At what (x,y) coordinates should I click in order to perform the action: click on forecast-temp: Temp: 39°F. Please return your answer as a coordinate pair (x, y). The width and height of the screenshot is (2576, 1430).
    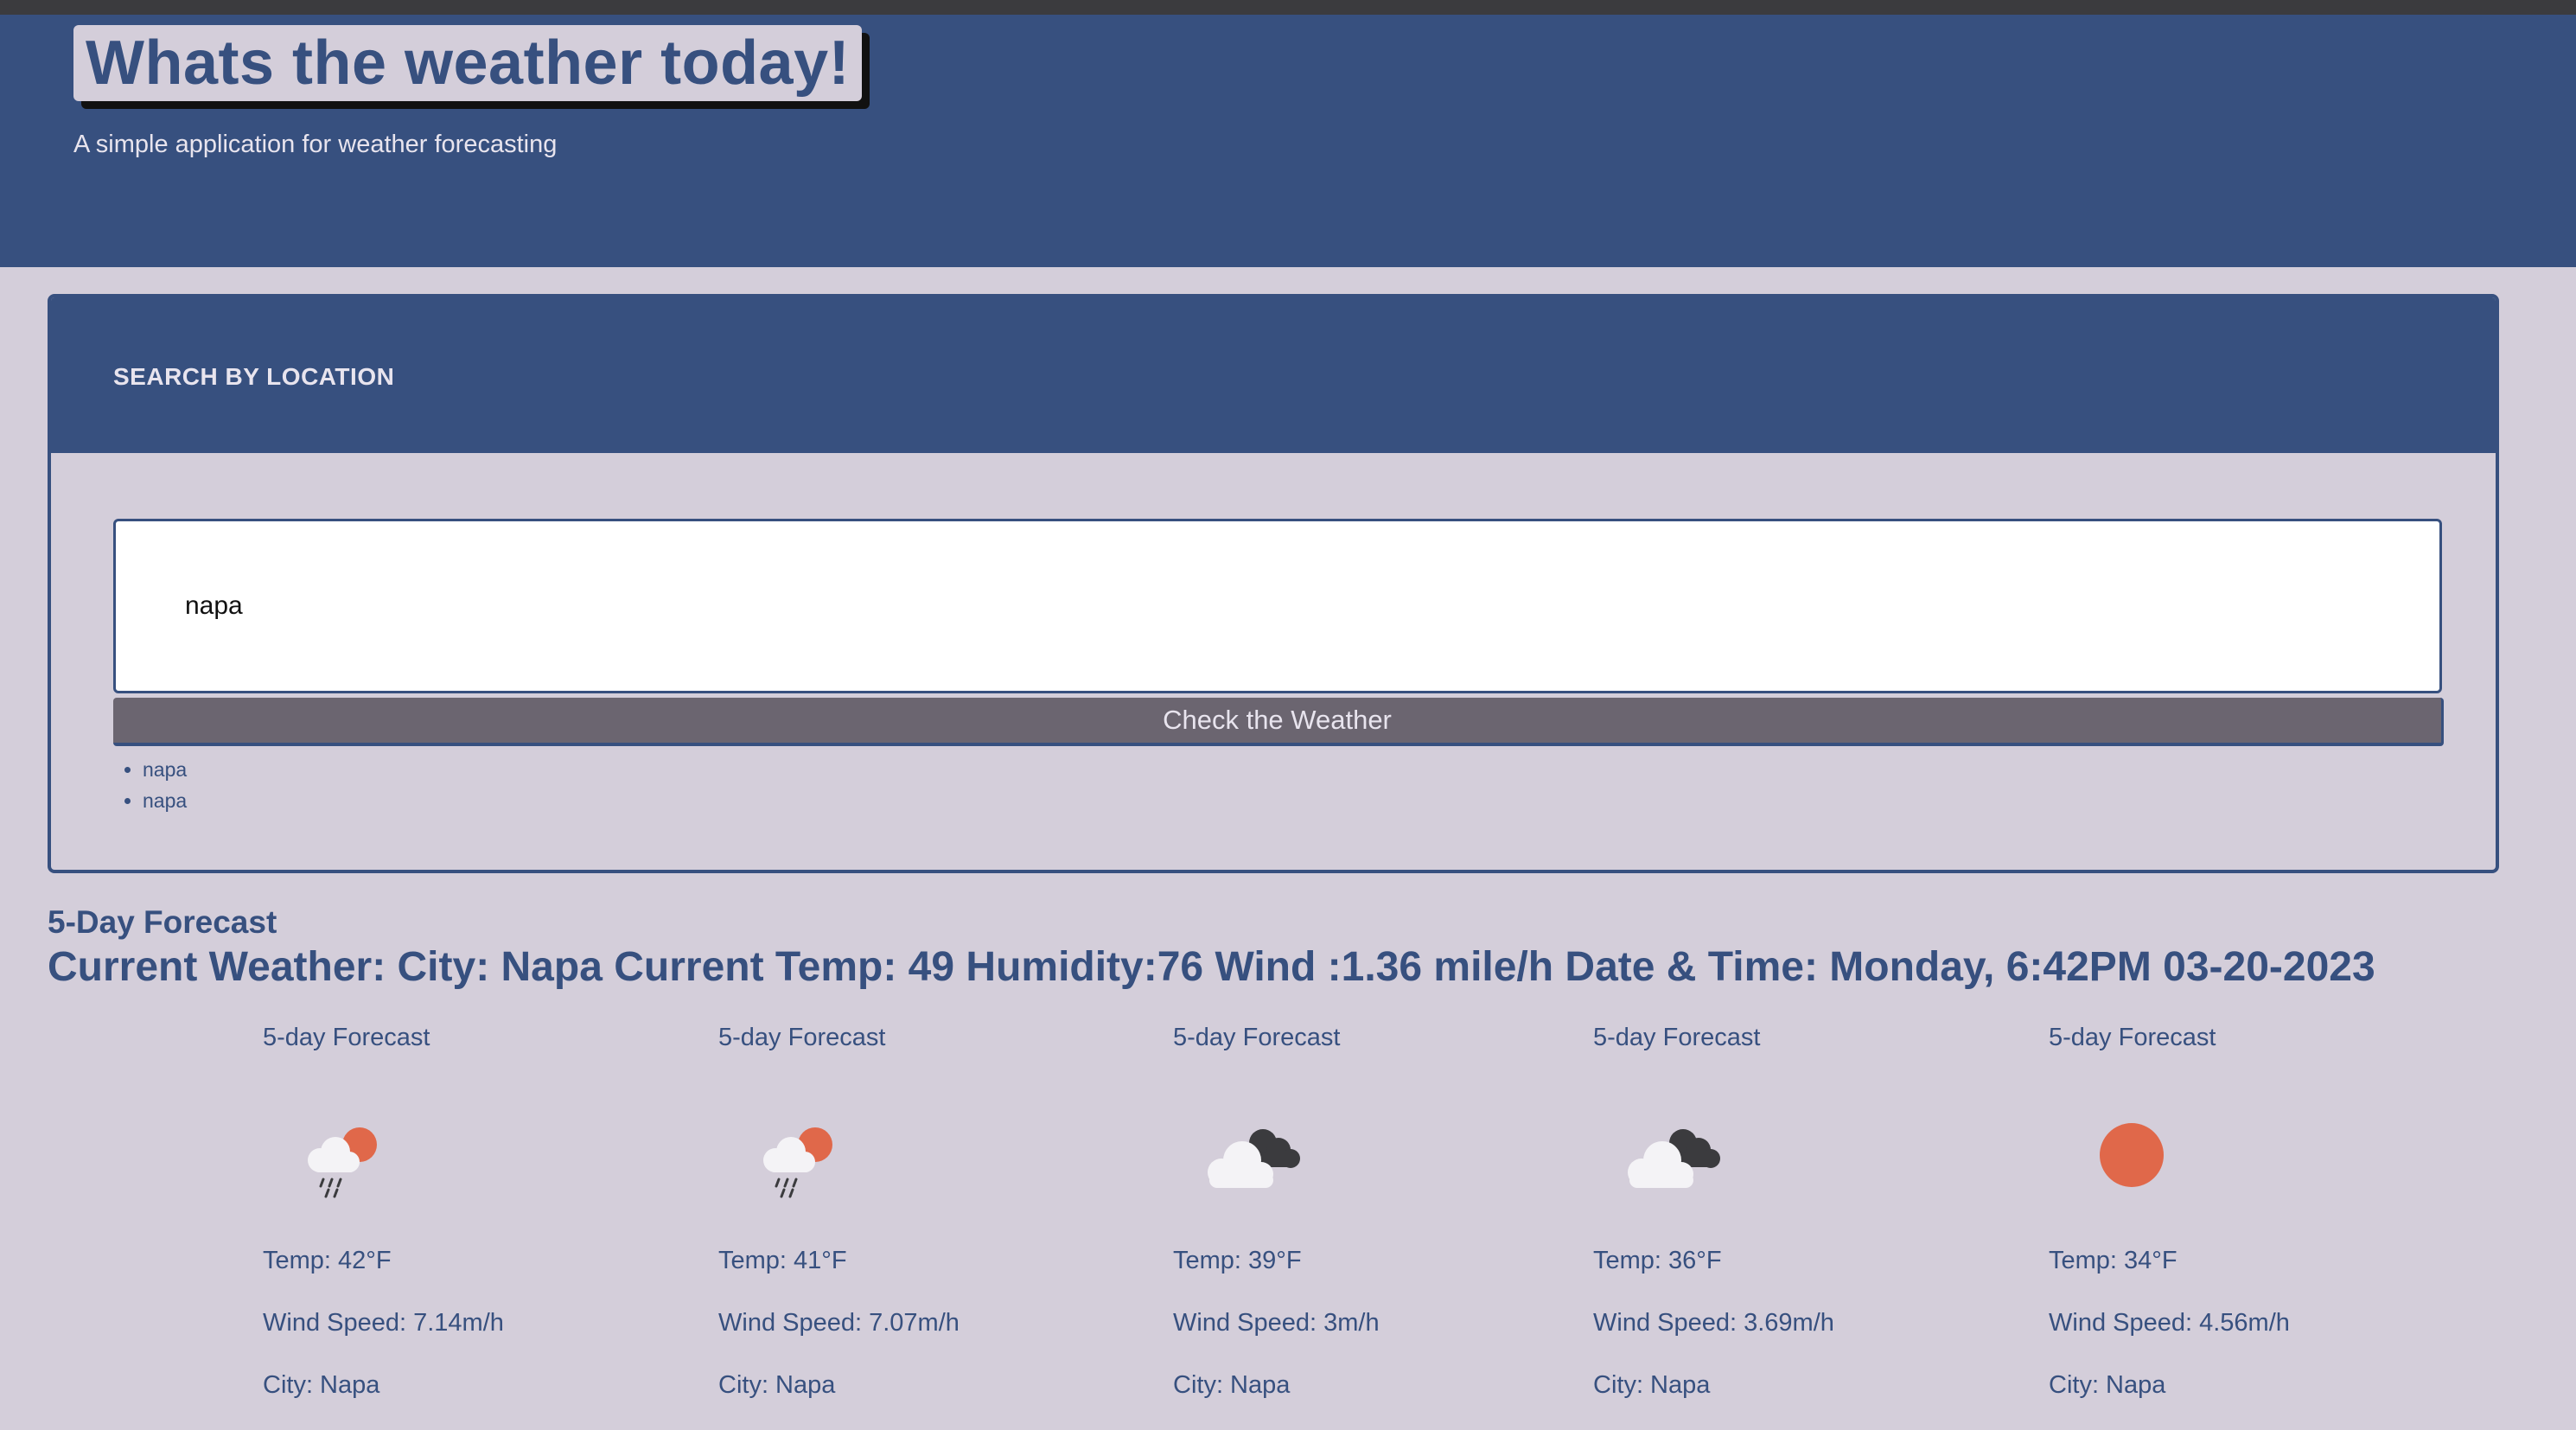
    Looking at the image, I should click on (1237, 1261).